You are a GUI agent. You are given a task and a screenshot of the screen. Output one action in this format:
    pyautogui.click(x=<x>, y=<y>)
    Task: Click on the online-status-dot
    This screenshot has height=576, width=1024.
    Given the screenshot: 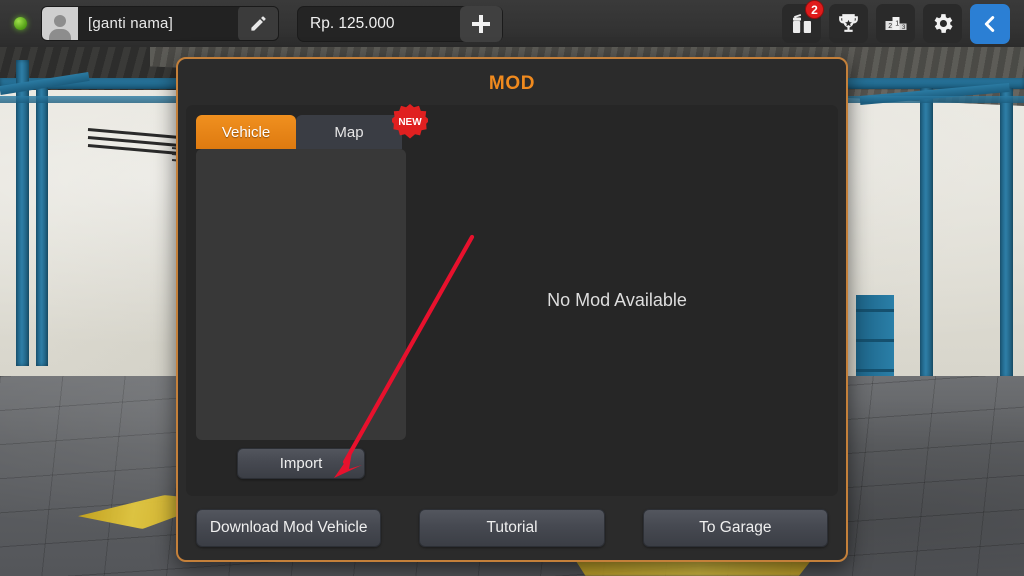 What is the action you would take?
    pyautogui.click(x=20, y=23)
    